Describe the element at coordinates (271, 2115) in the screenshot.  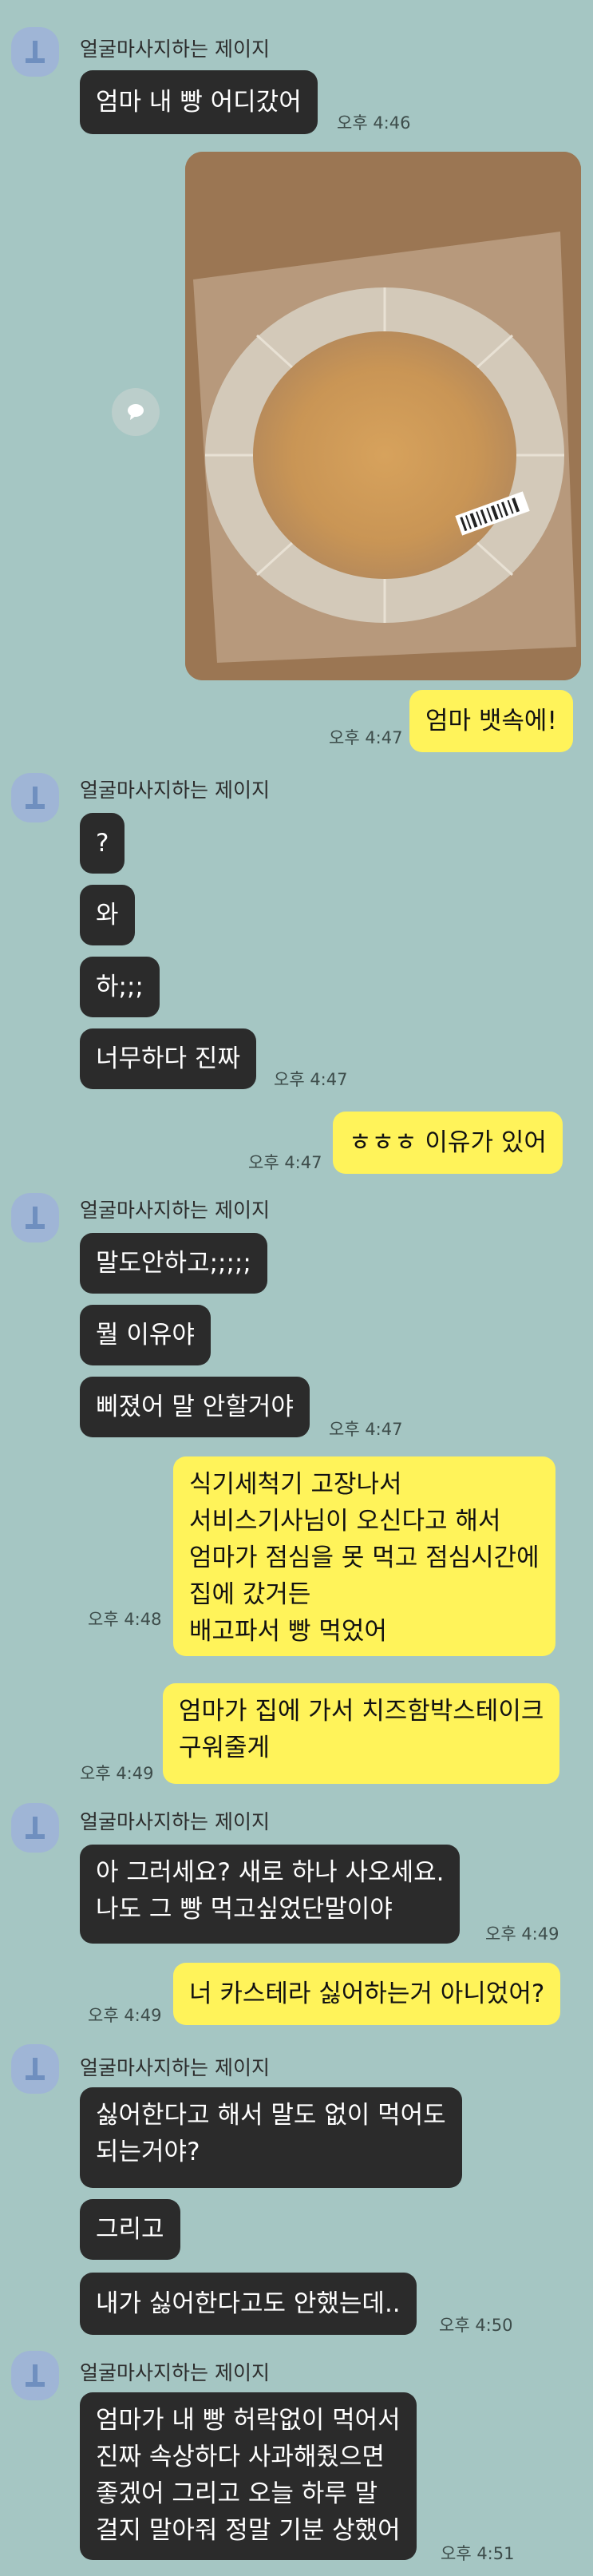
I see `message-line: 싫어한다고 해서 말도 없이 먹어도` at that location.